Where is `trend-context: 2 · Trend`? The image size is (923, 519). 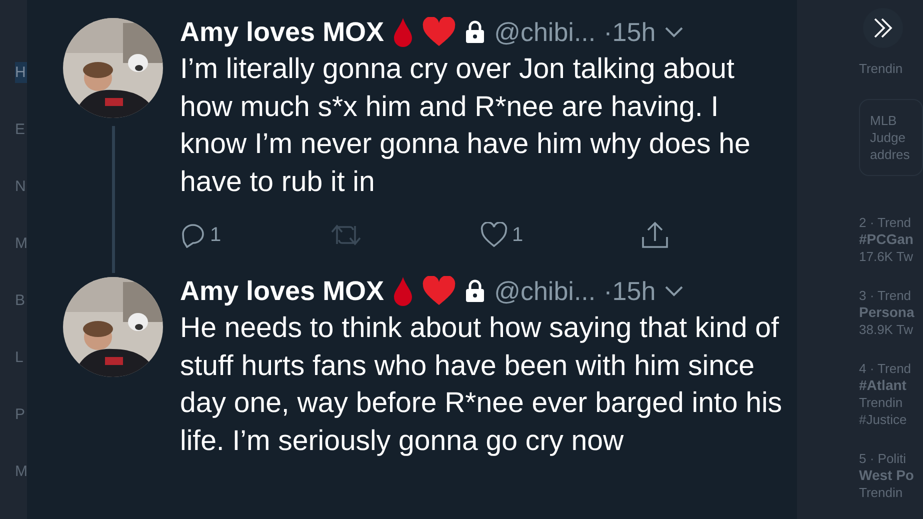 trend-context: 2 · Trend is located at coordinates (885, 222).